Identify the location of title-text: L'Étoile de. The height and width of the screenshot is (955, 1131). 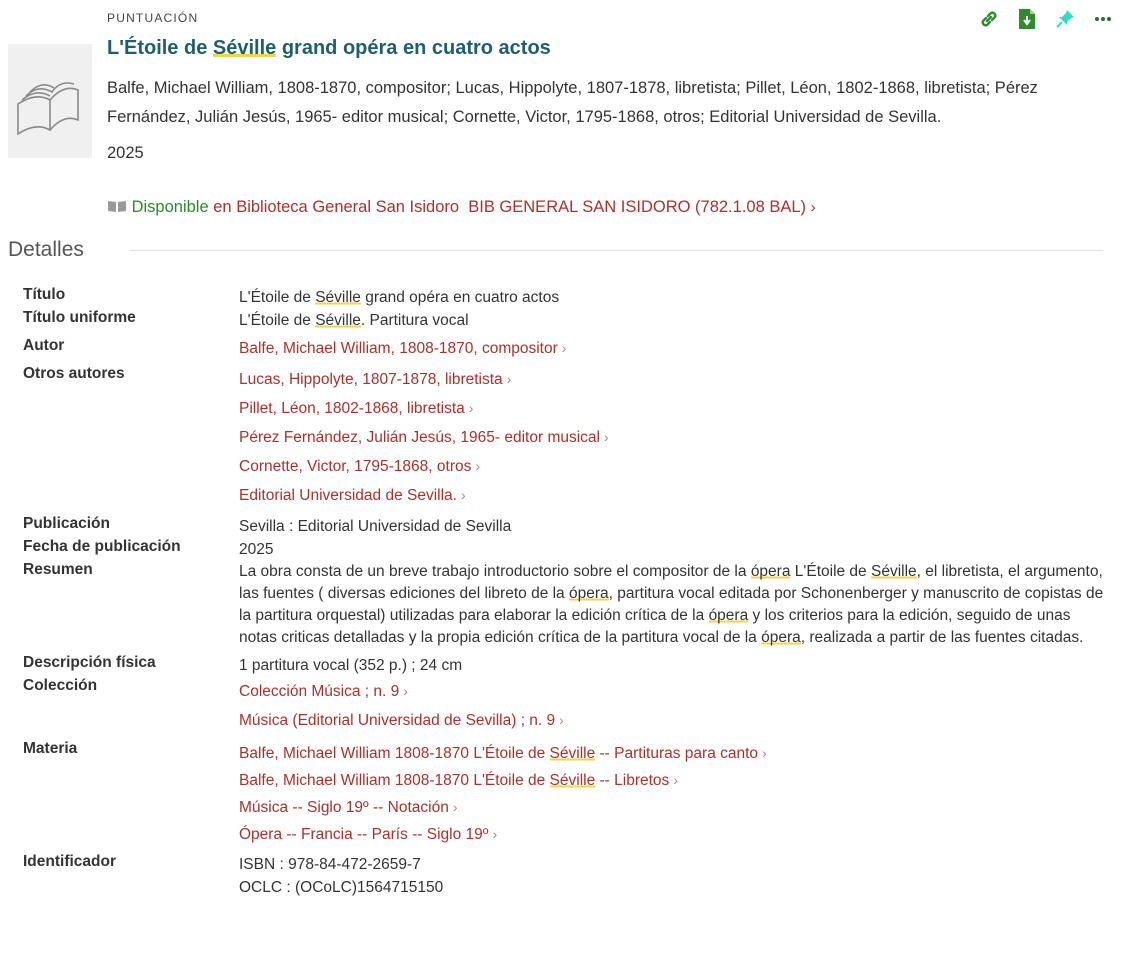
(160, 48).